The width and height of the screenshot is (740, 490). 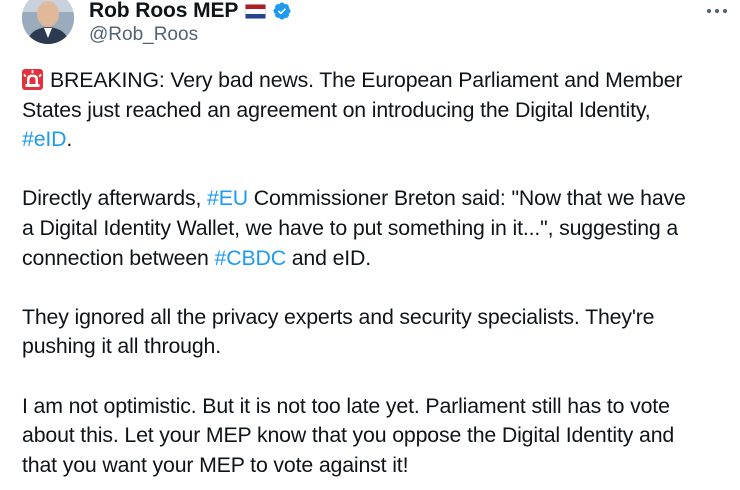 What do you see at coordinates (48, 22) in the screenshot?
I see `author-avatar` at bounding box center [48, 22].